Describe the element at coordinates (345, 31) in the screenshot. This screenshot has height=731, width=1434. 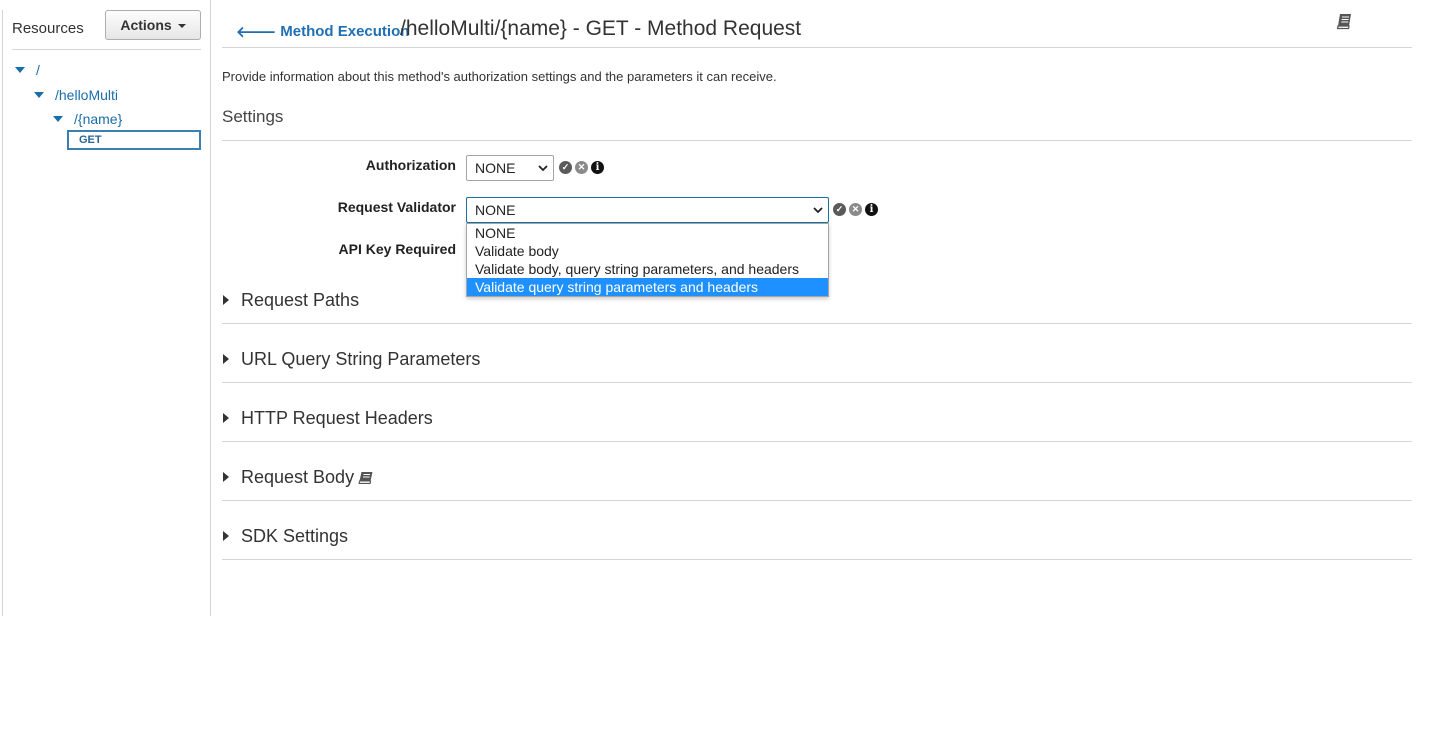
I see `method-execution-label: Method Execution` at that location.